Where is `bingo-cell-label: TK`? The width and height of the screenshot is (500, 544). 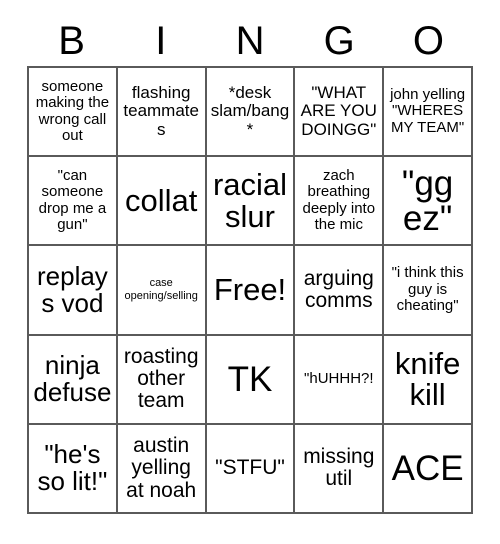 bingo-cell-label: TK is located at coordinates (250, 379).